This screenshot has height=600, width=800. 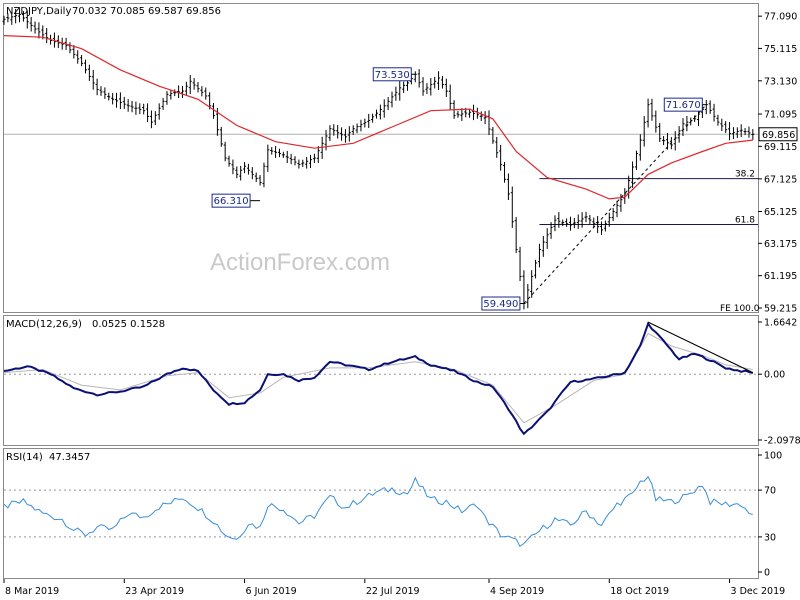 I want to click on rsi-y-tick-label: 0, so click(x=767, y=573).